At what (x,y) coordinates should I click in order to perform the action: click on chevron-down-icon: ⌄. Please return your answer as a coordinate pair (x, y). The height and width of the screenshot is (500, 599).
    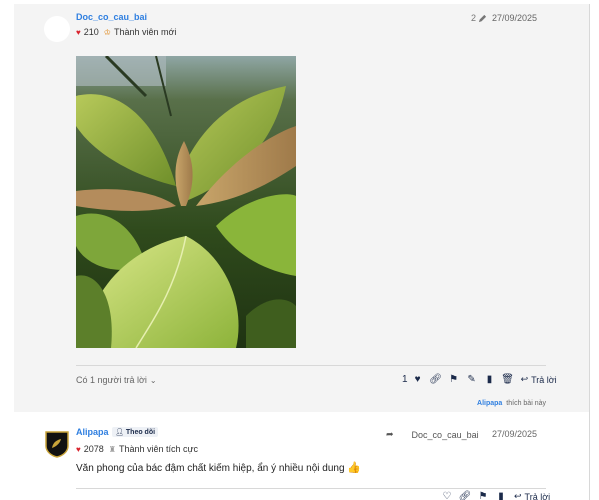
    Looking at the image, I should click on (153, 380).